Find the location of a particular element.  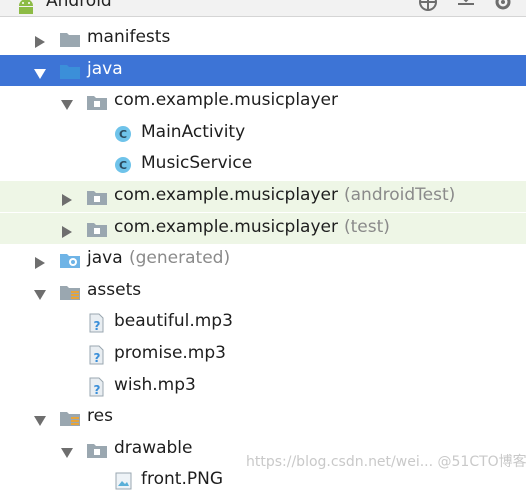

tree-item-label: promise.mp3 is located at coordinates (170, 353).